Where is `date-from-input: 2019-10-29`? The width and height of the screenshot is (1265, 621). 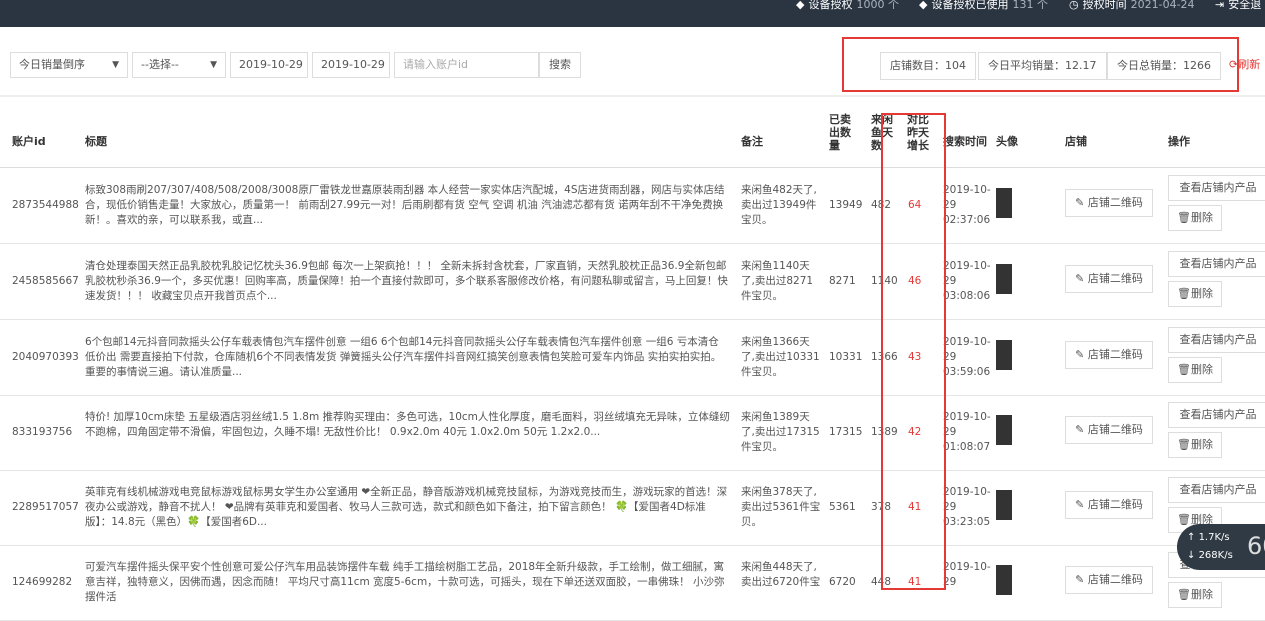 date-from-input: 2019-10-29 is located at coordinates (269, 65).